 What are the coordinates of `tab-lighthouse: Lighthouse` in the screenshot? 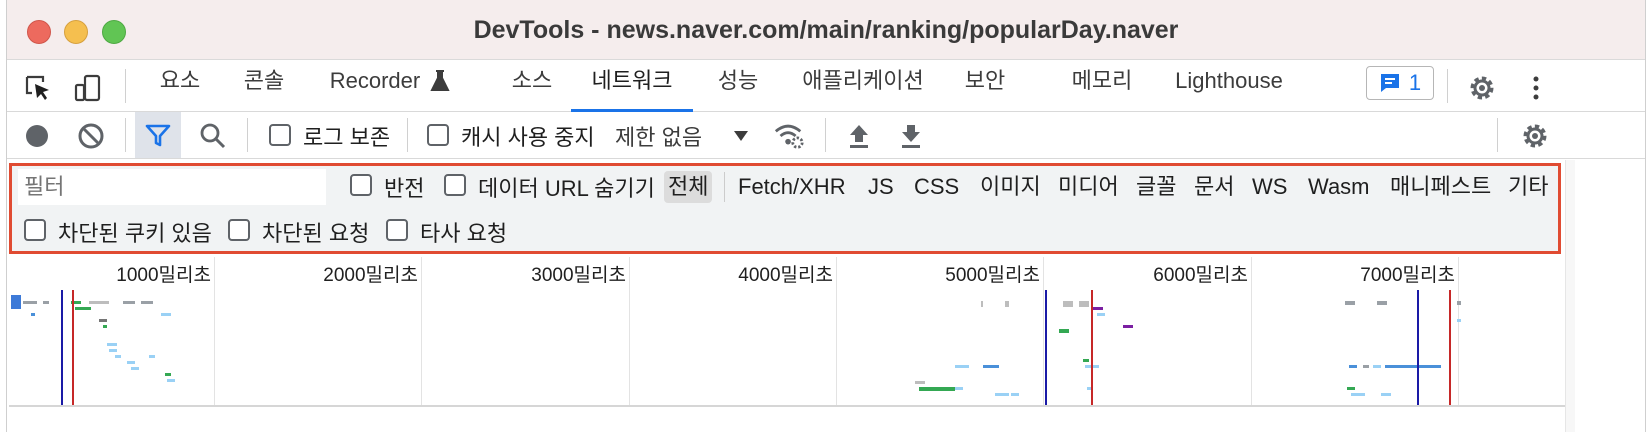 It's located at (1229, 86).